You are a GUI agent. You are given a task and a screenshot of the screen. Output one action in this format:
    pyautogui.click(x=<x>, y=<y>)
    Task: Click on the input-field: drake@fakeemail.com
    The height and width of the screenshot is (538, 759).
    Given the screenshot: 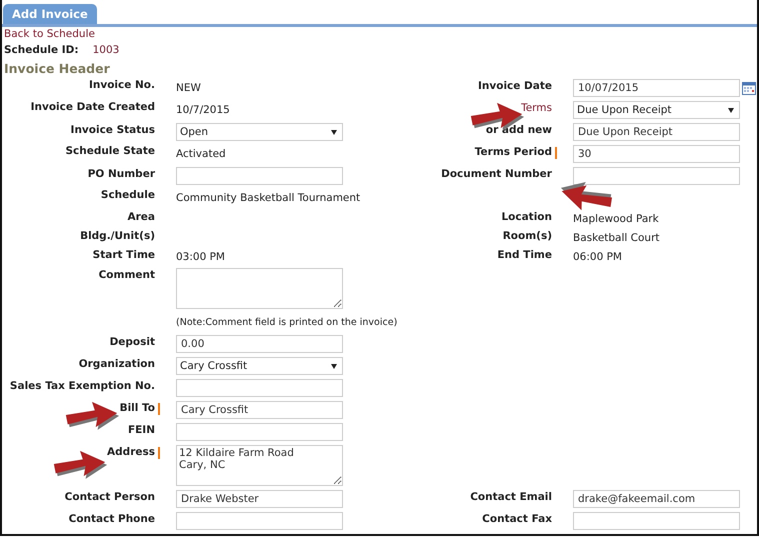 What is the action you would take?
    pyautogui.click(x=656, y=499)
    